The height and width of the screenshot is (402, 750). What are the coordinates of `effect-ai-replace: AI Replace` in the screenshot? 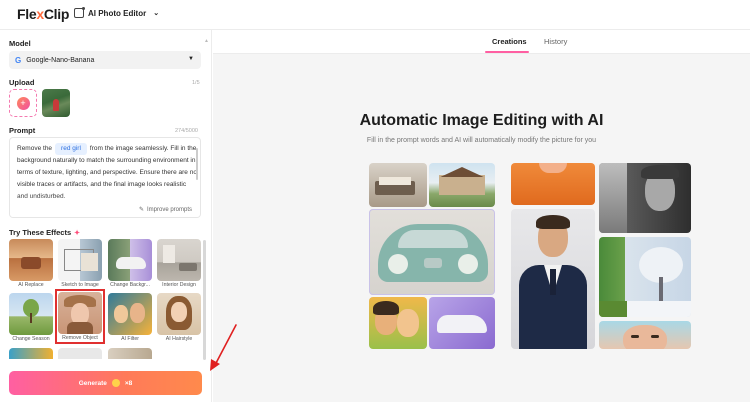 It's located at (31, 263).